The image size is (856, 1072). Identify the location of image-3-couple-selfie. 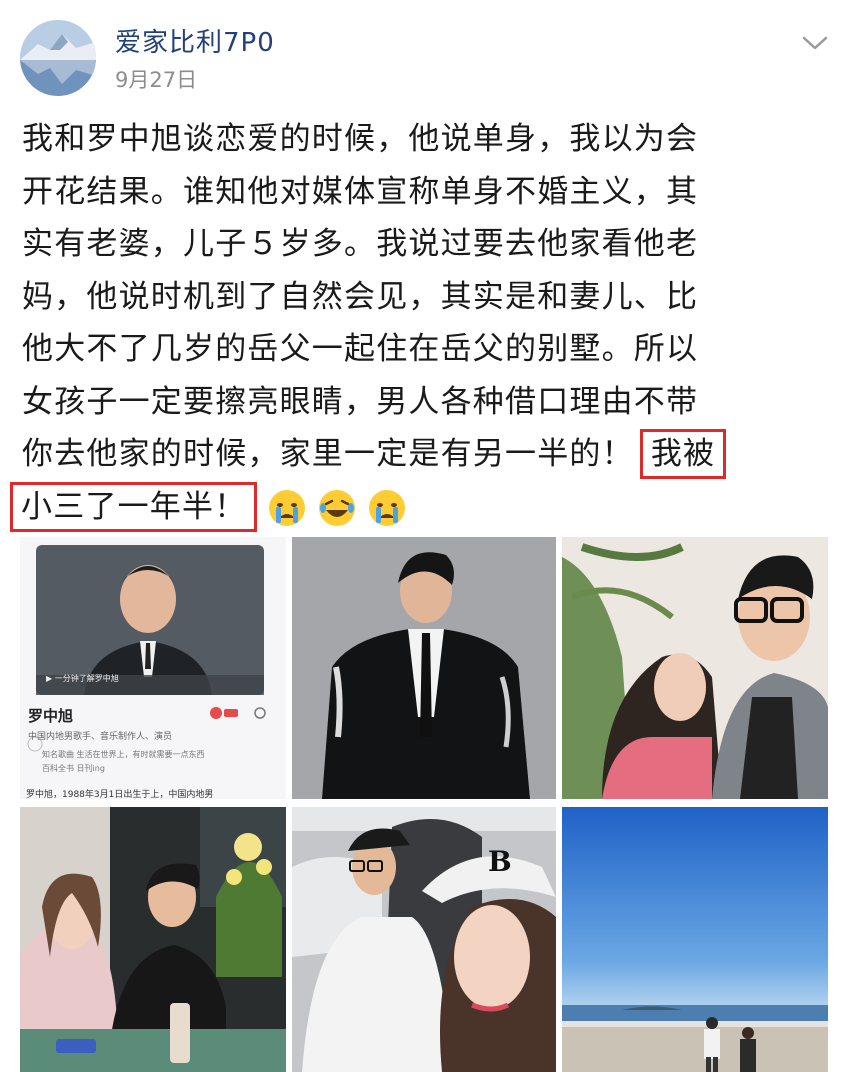
(695, 668).